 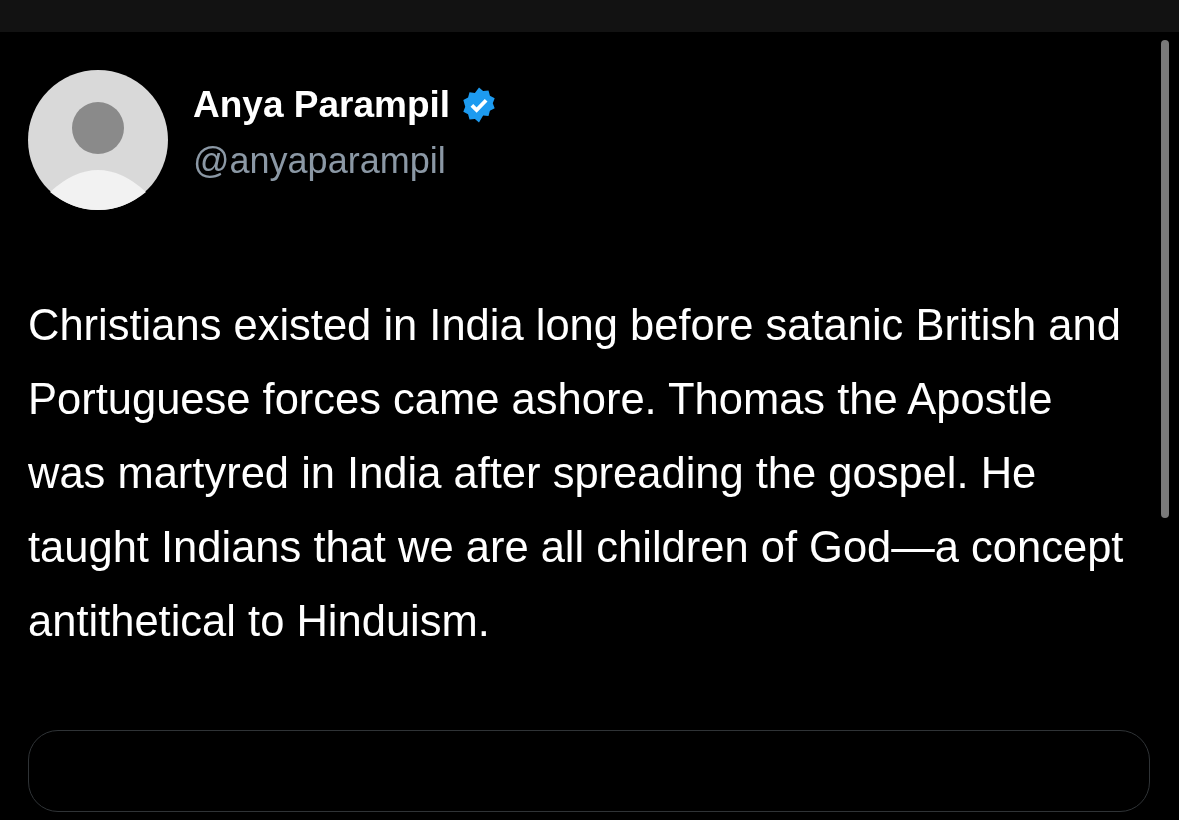 What do you see at coordinates (1165, 279) in the screenshot?
I see `scrollbar` at bounding box center [1165, 279].